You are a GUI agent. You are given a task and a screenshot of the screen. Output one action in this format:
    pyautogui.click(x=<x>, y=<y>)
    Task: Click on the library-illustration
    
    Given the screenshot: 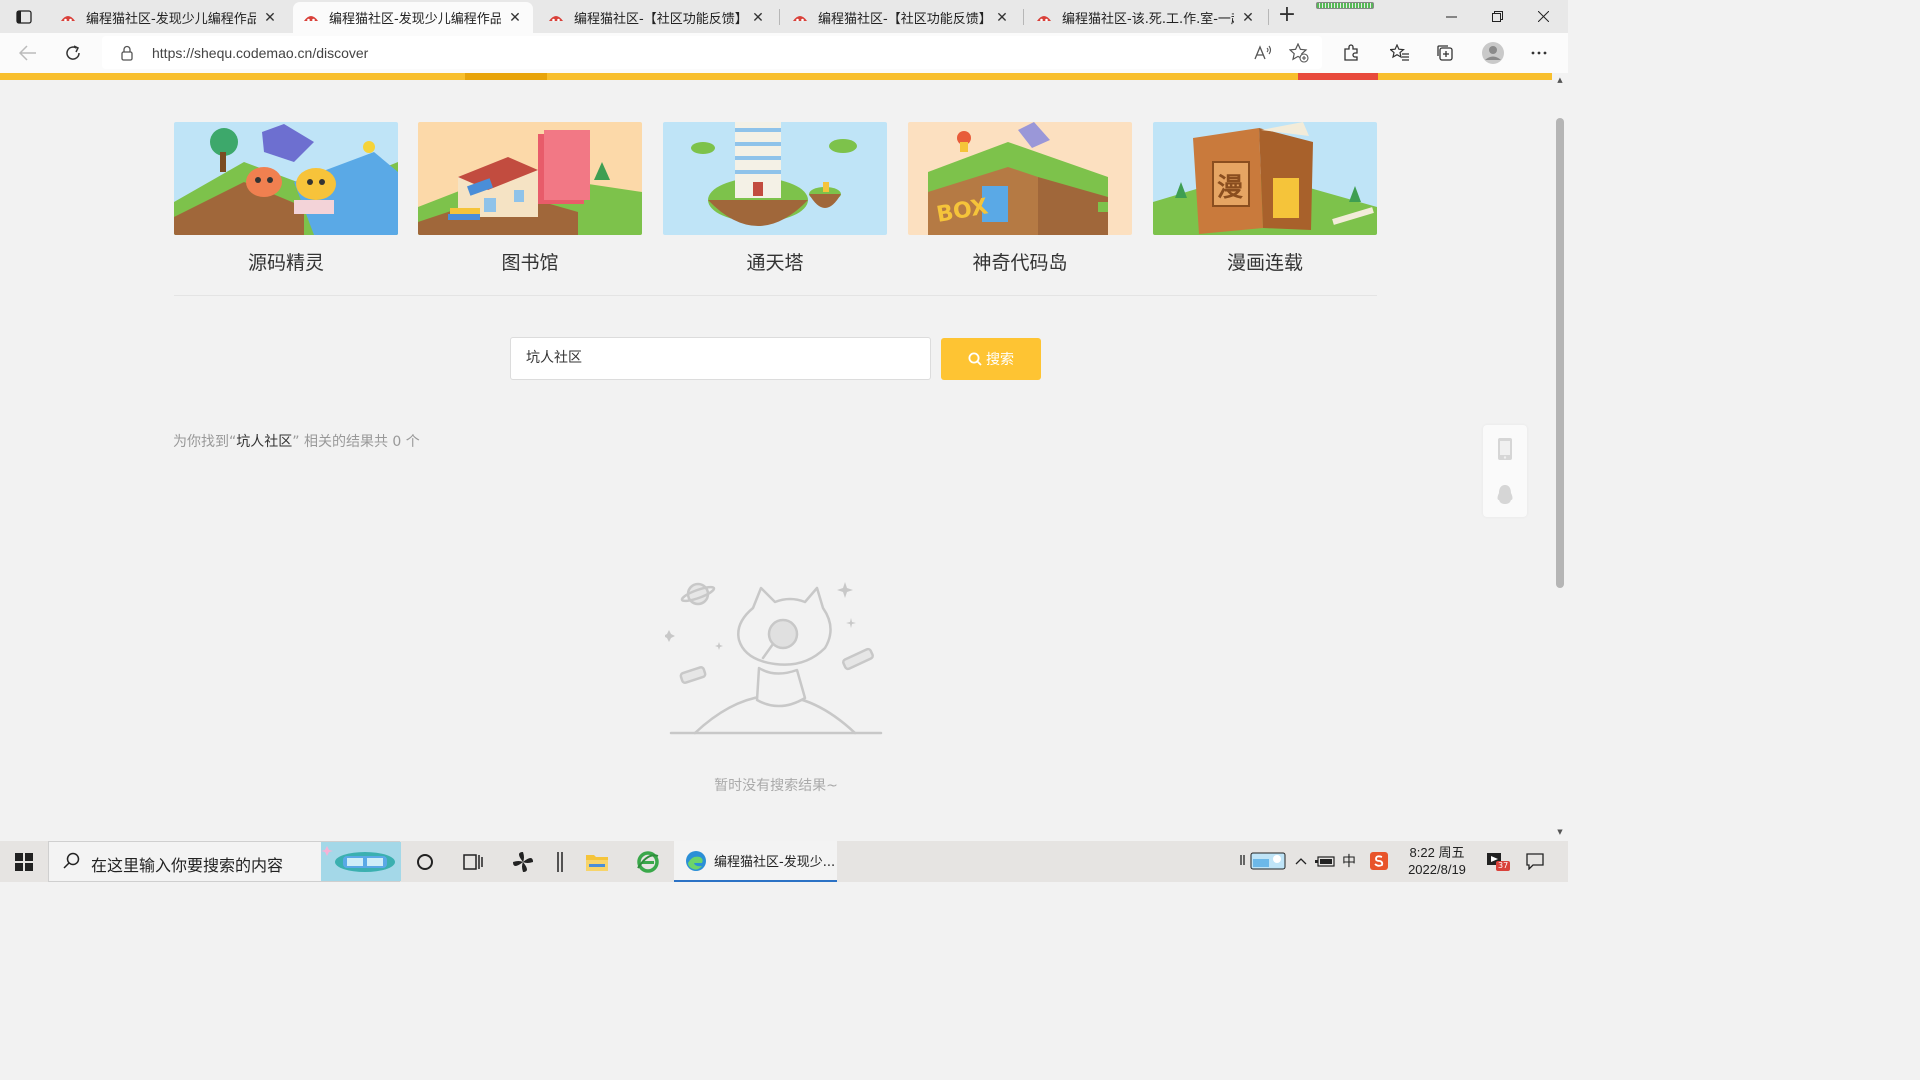 What is the action you would take?
    pyautogui.click(x=530, y=178)
    